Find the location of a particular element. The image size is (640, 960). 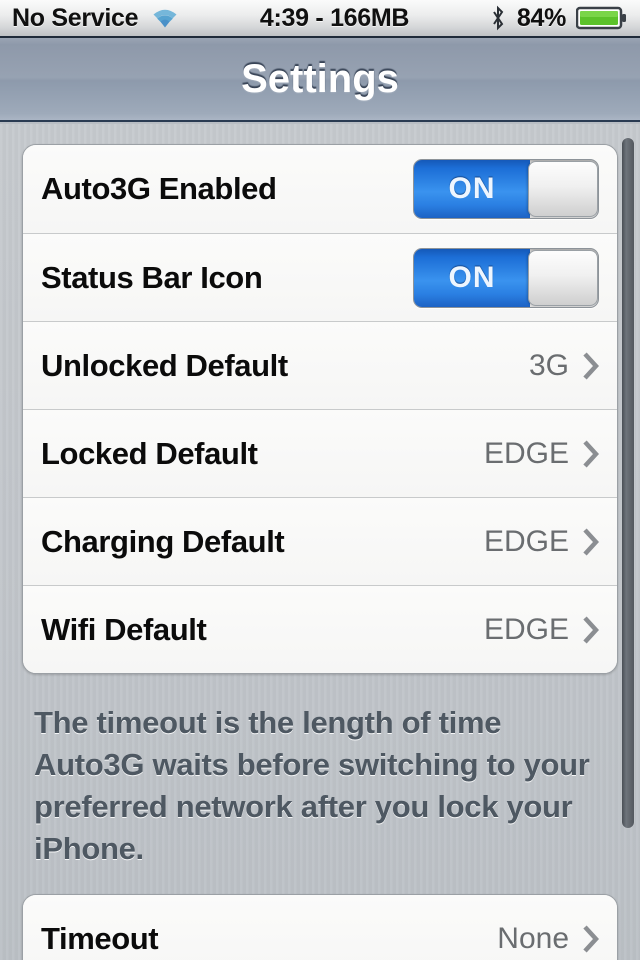

row-label-locked-default: Locked Default is located at coordinates (149, 453).